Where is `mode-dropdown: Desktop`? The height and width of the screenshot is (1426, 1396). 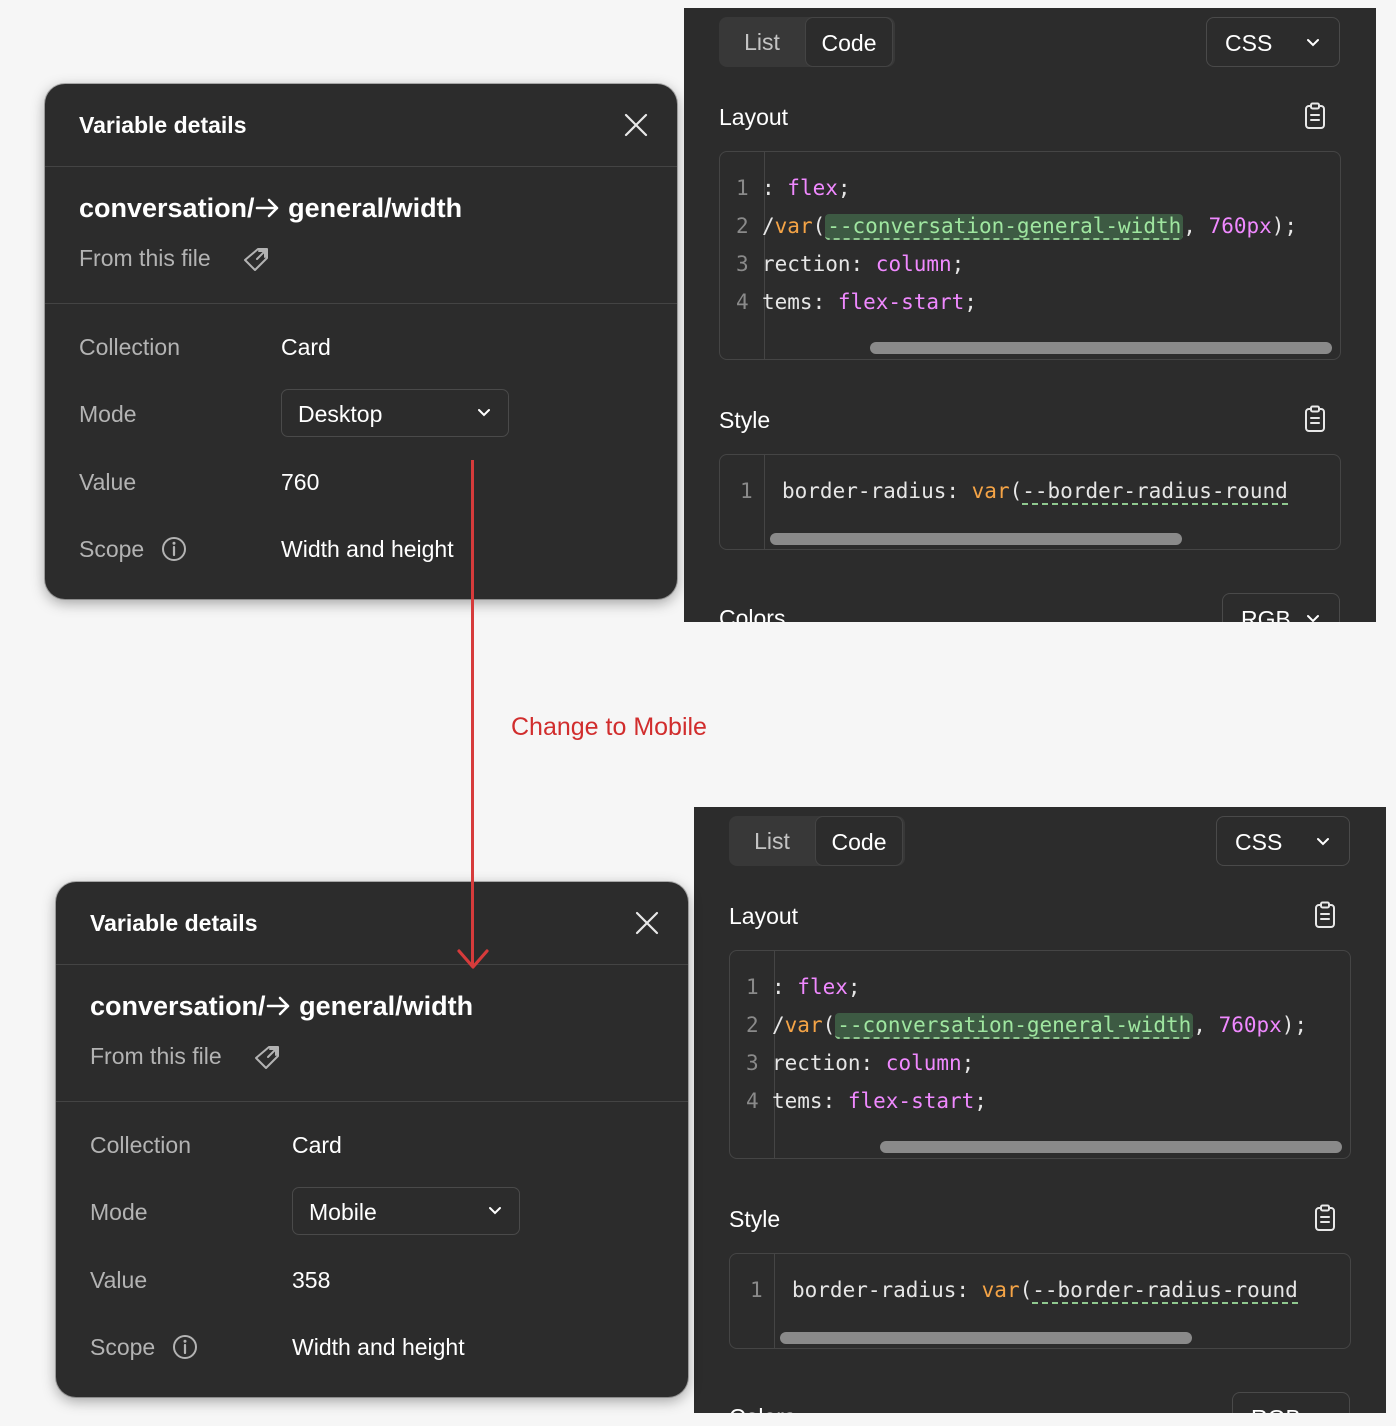 mode-dropdown: Desktop is located at coordinates (395, 413).